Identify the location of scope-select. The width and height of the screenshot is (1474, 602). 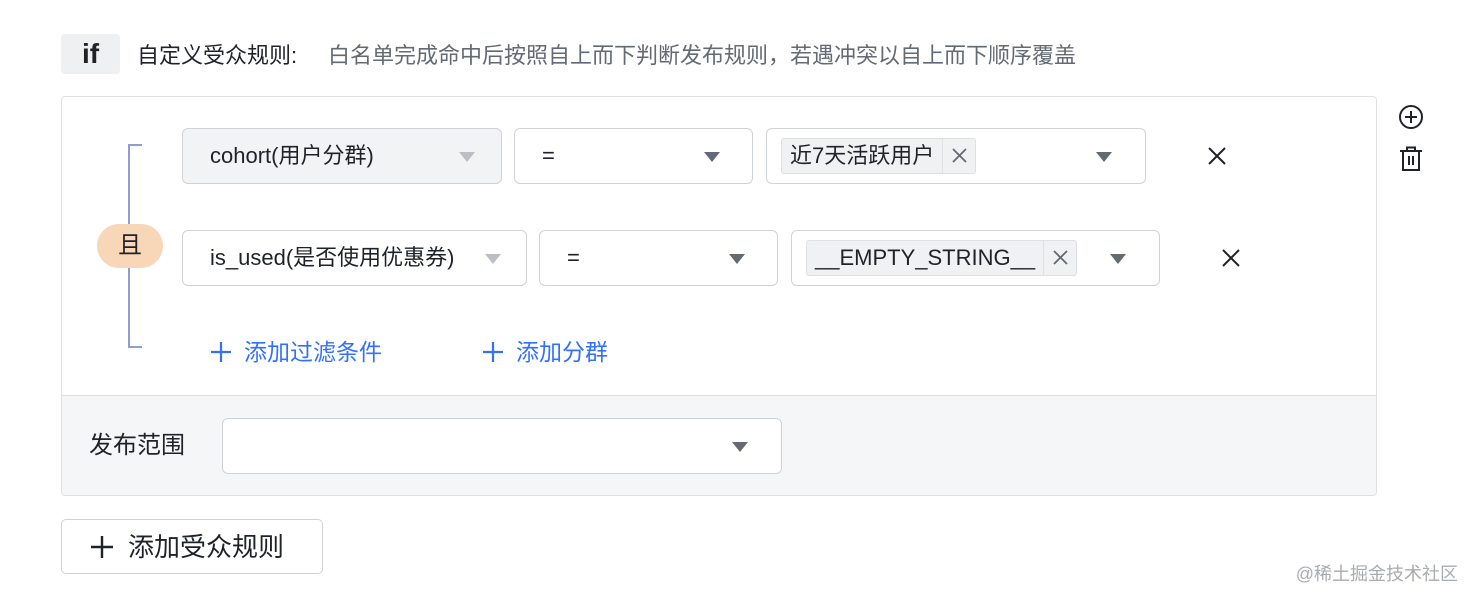
(502, 446).